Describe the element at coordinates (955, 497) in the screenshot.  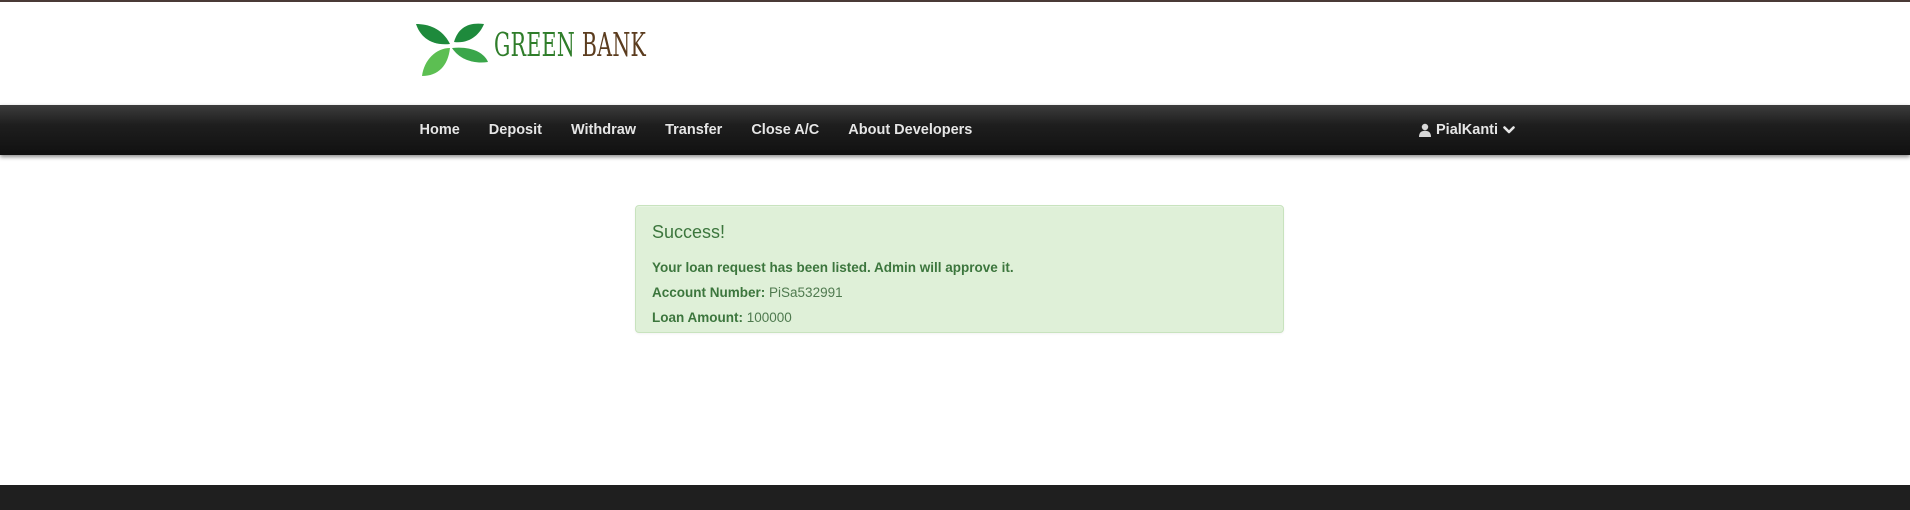
I see `footer-bar` at that location.